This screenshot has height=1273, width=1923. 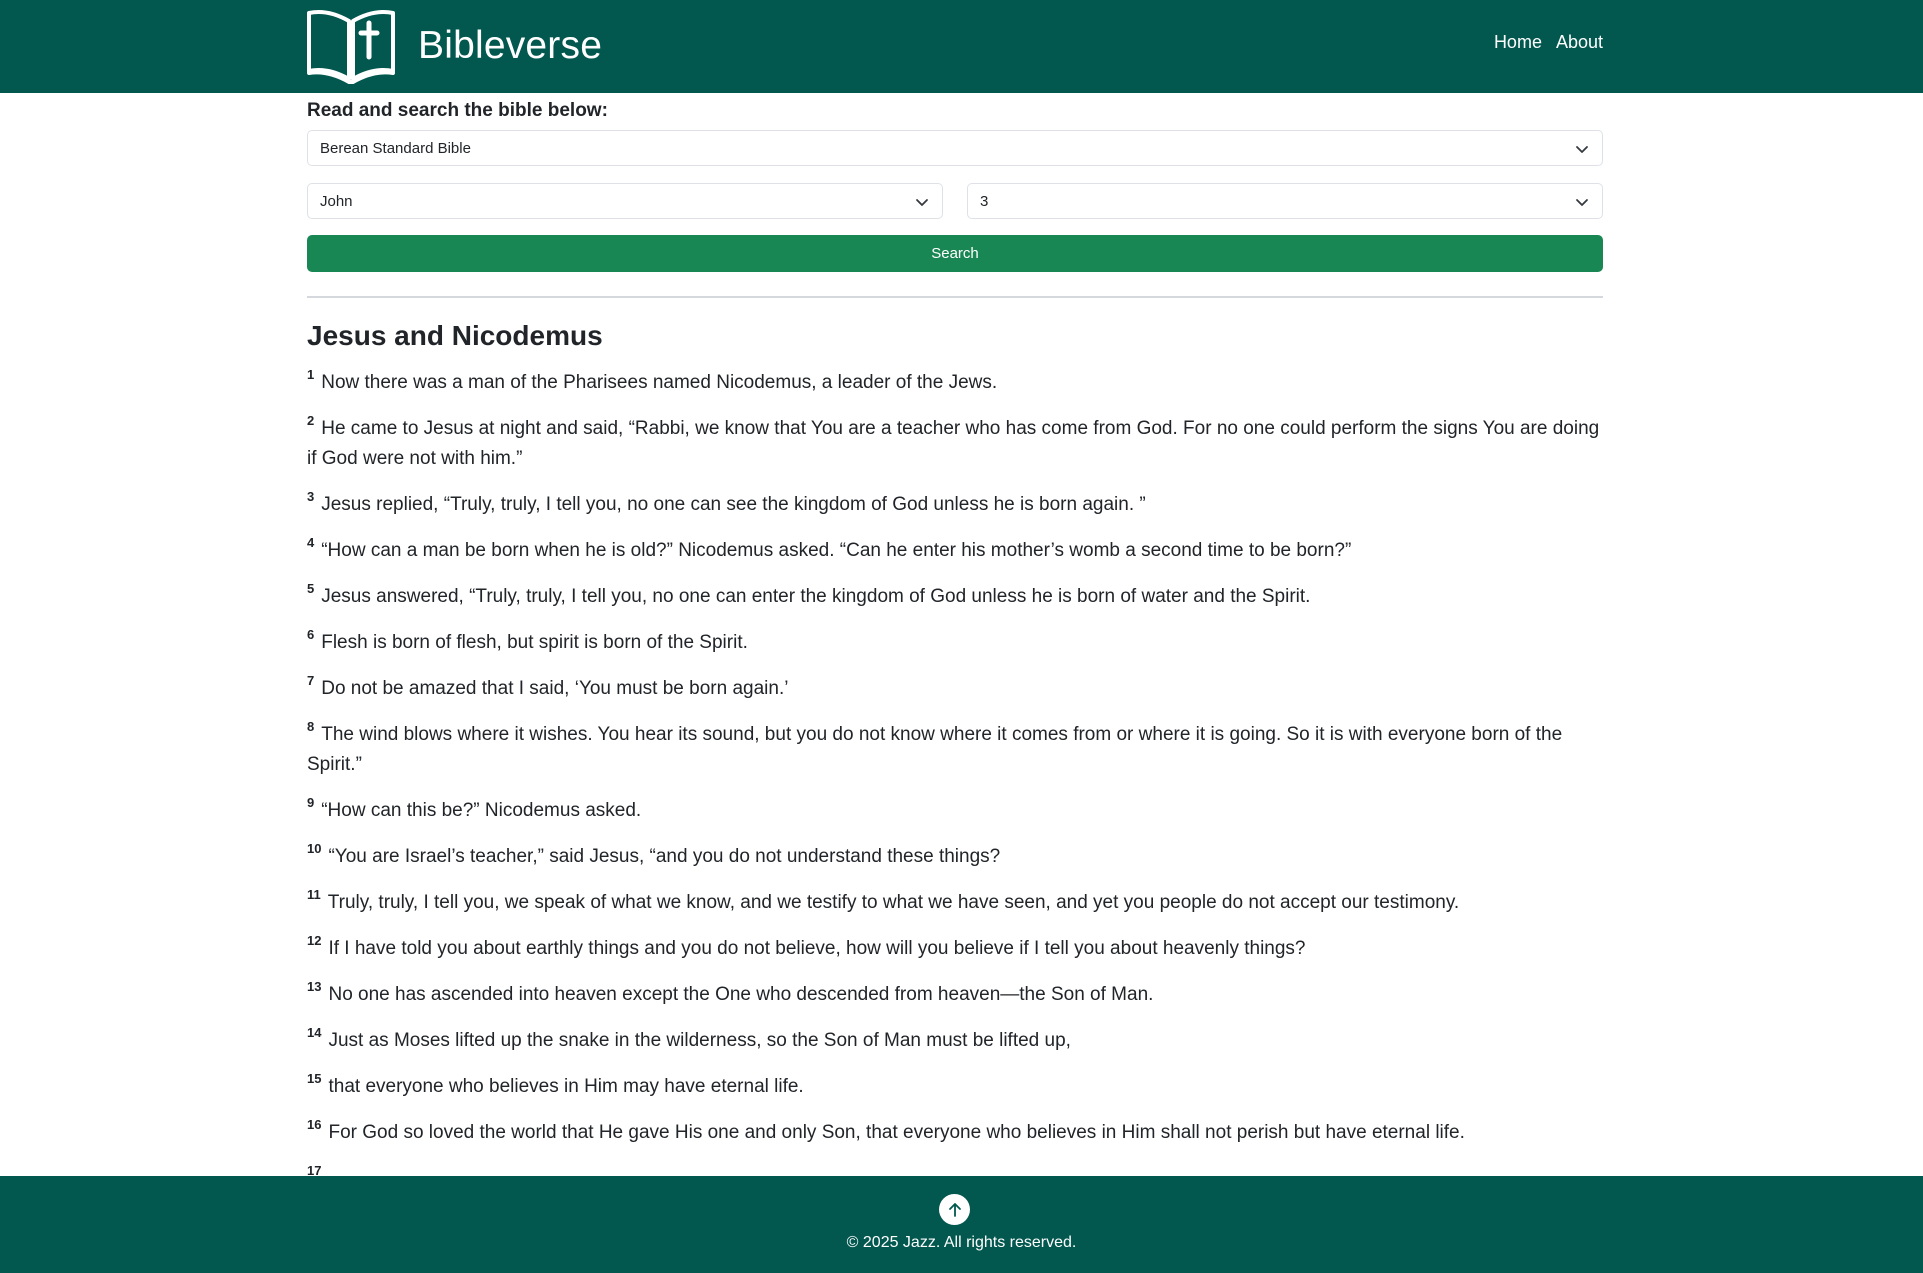 What do you see at coordinates (311, 542) in the screenshot?
I see `verse-number: 4` at bounding box center [311, 542].